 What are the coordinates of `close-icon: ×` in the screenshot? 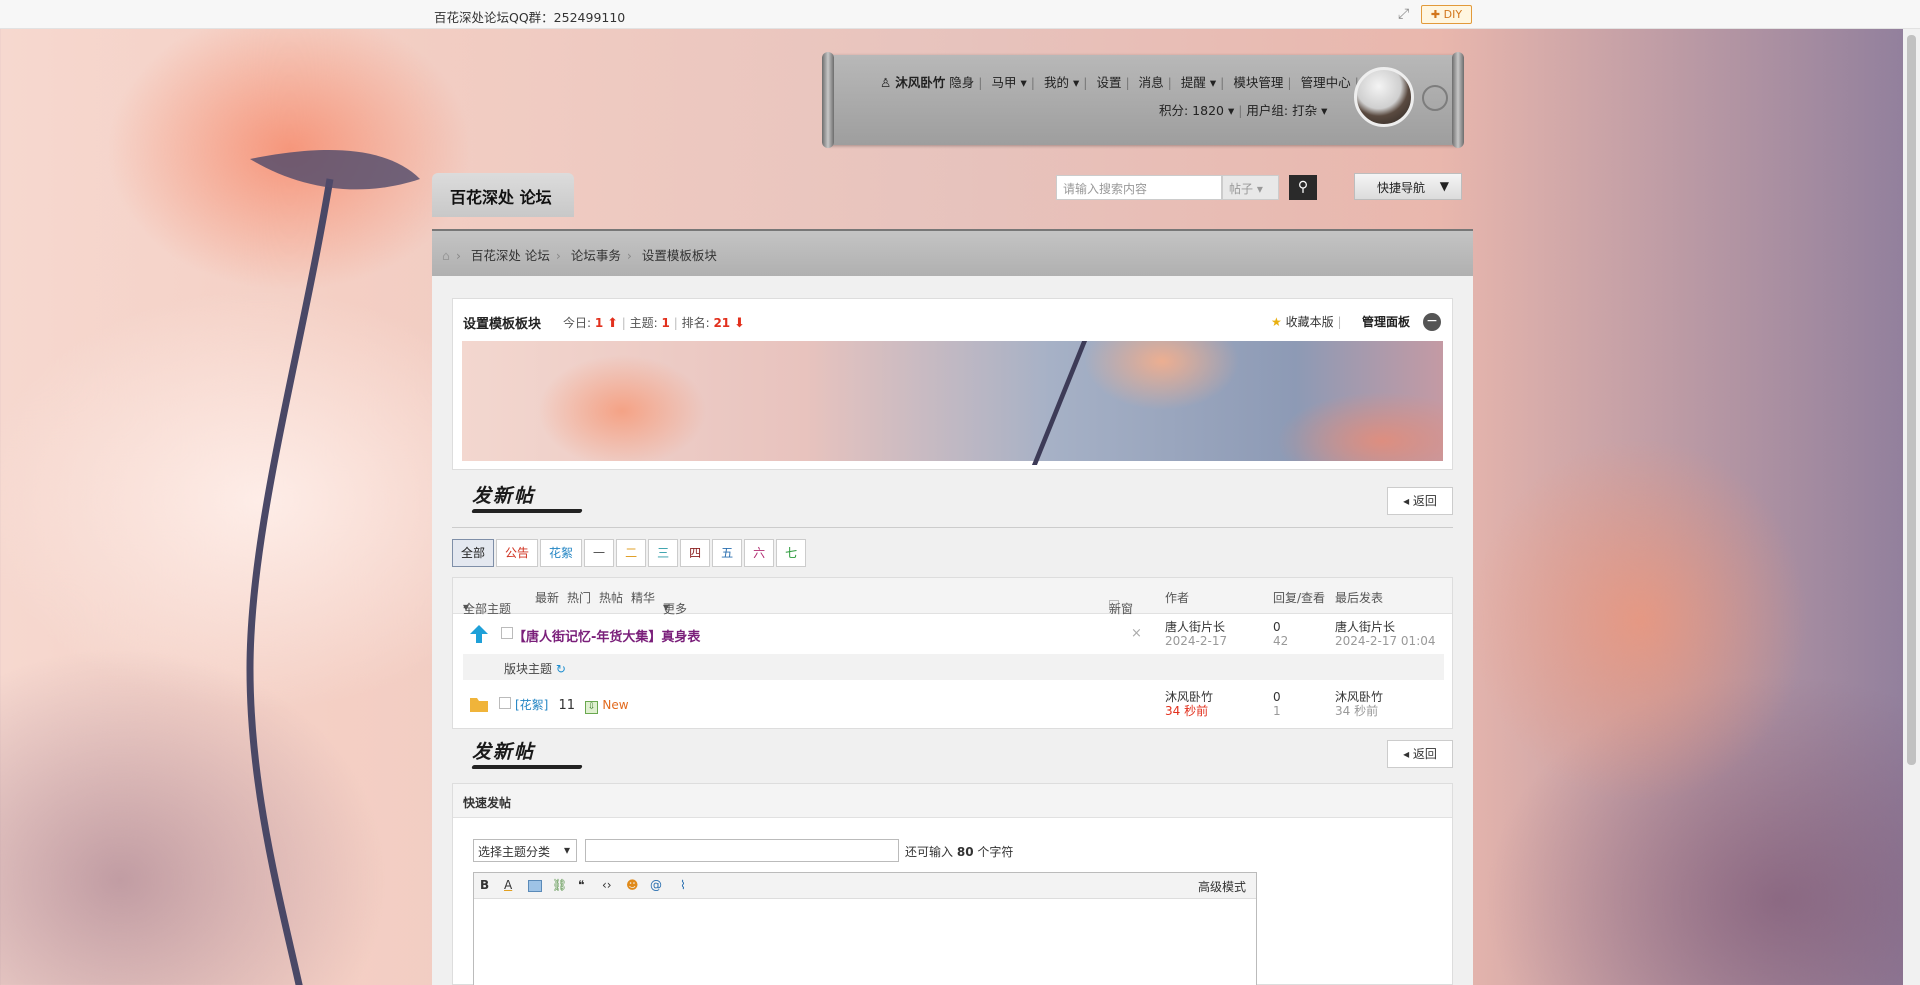 It's located at (1136, 633).